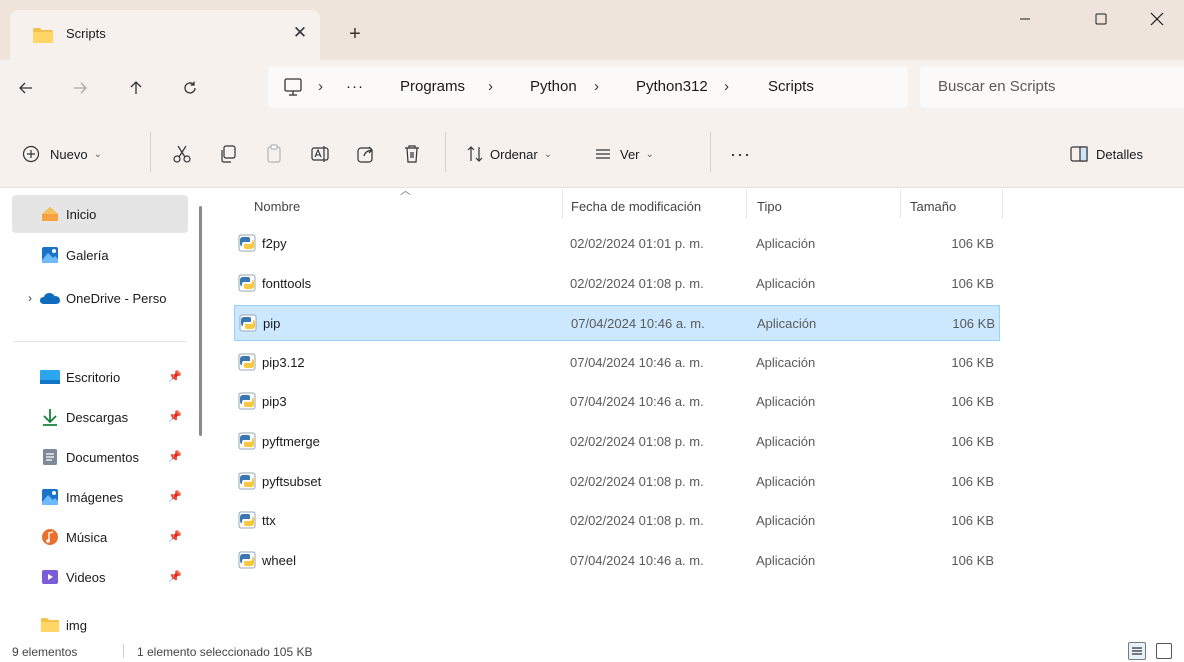 This screenshot has width=1184, height=662. What do you see at coordinates (624, 154) in the screenshot?
I see `view-button: Ver ⌄` at bounding box center [624, 154].